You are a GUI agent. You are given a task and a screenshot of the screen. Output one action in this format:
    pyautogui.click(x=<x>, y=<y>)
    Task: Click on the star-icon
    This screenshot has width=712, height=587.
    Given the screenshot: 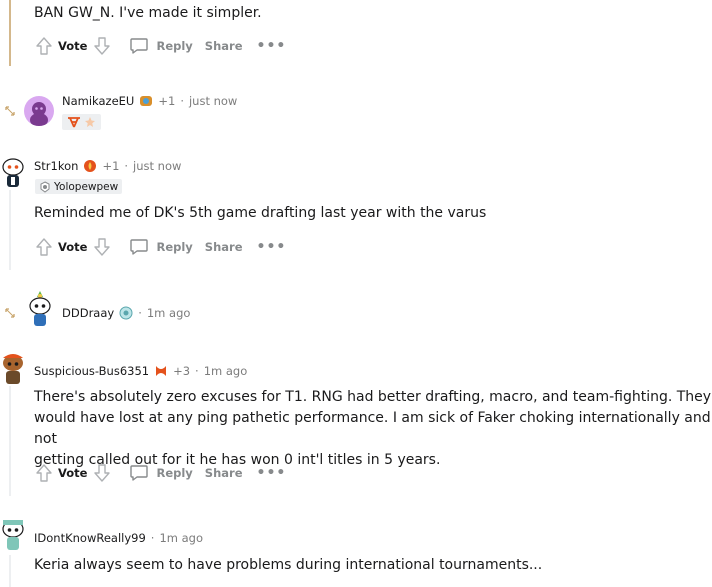 What is the action you would take?
    pyautogui.click(x=90, y=122)
    